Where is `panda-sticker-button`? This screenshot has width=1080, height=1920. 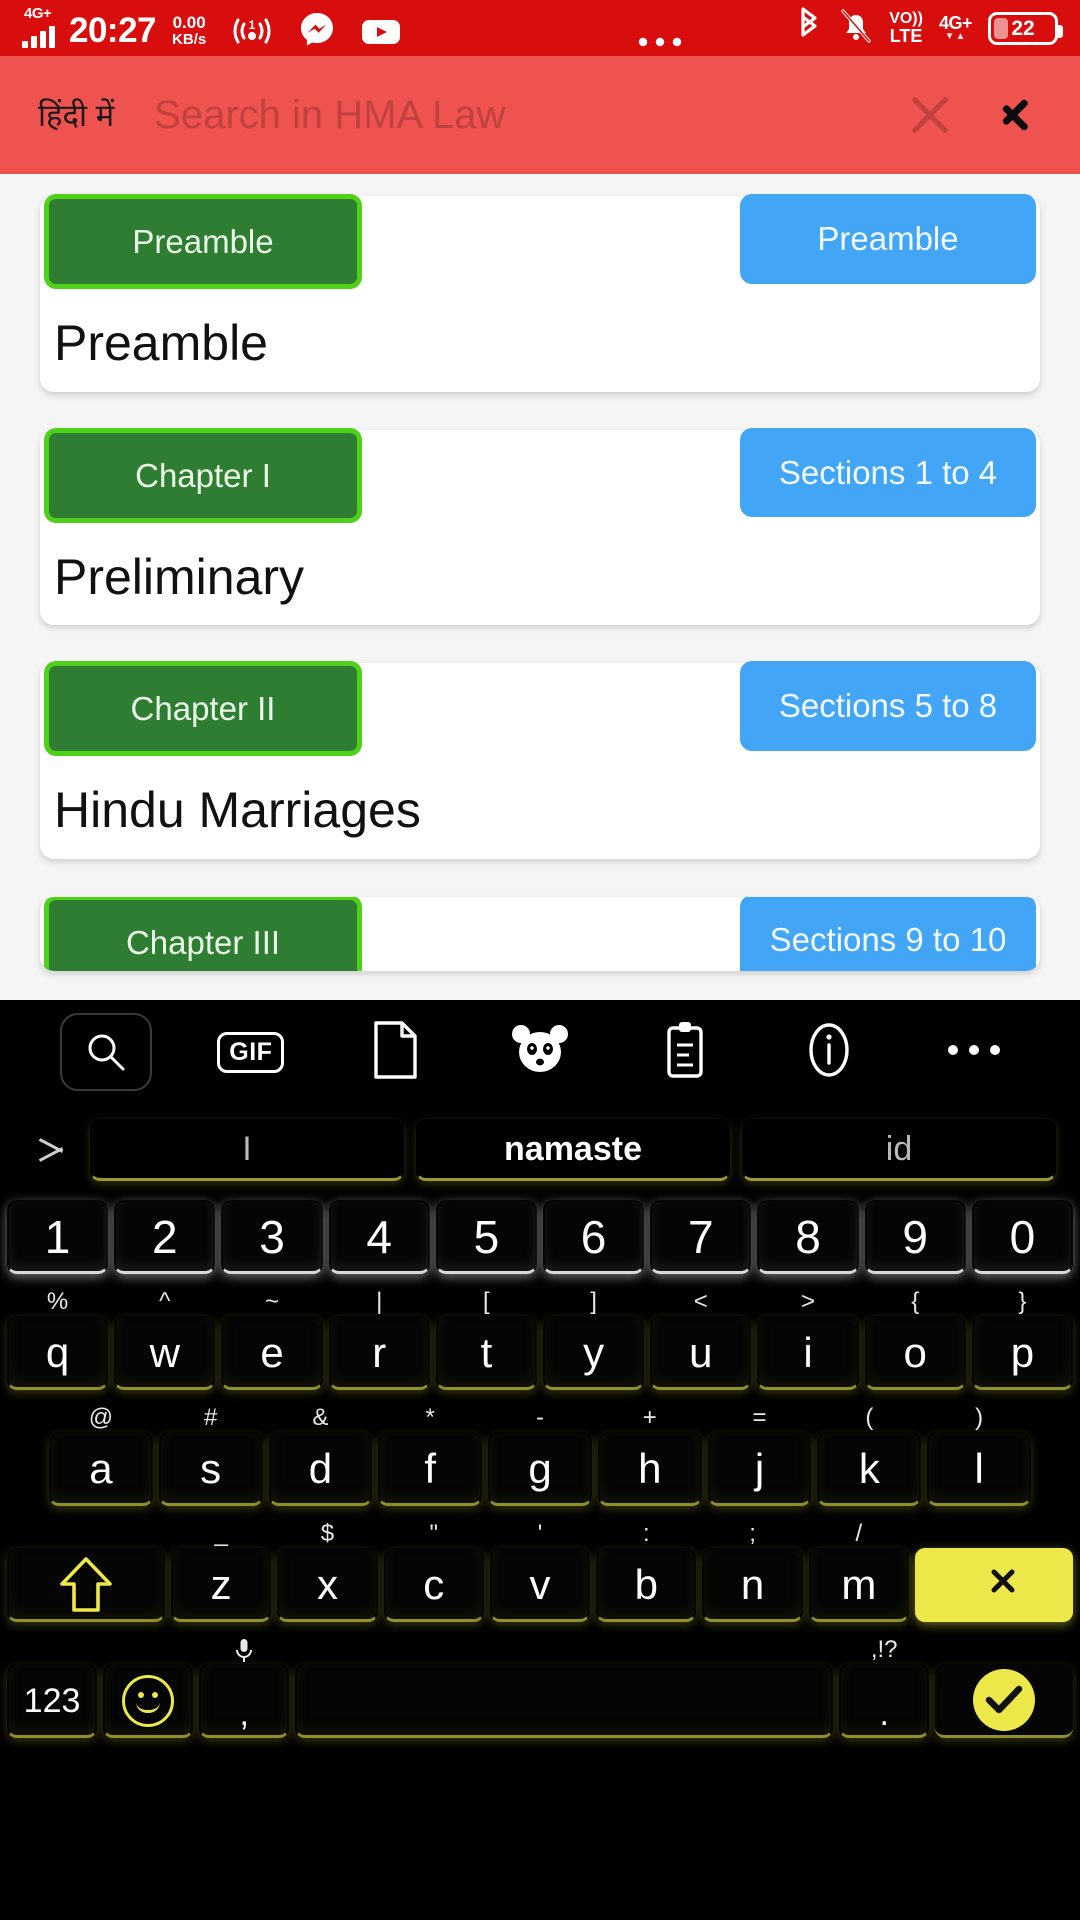 panda-sticker-button is located at coordinates (540, 1052).